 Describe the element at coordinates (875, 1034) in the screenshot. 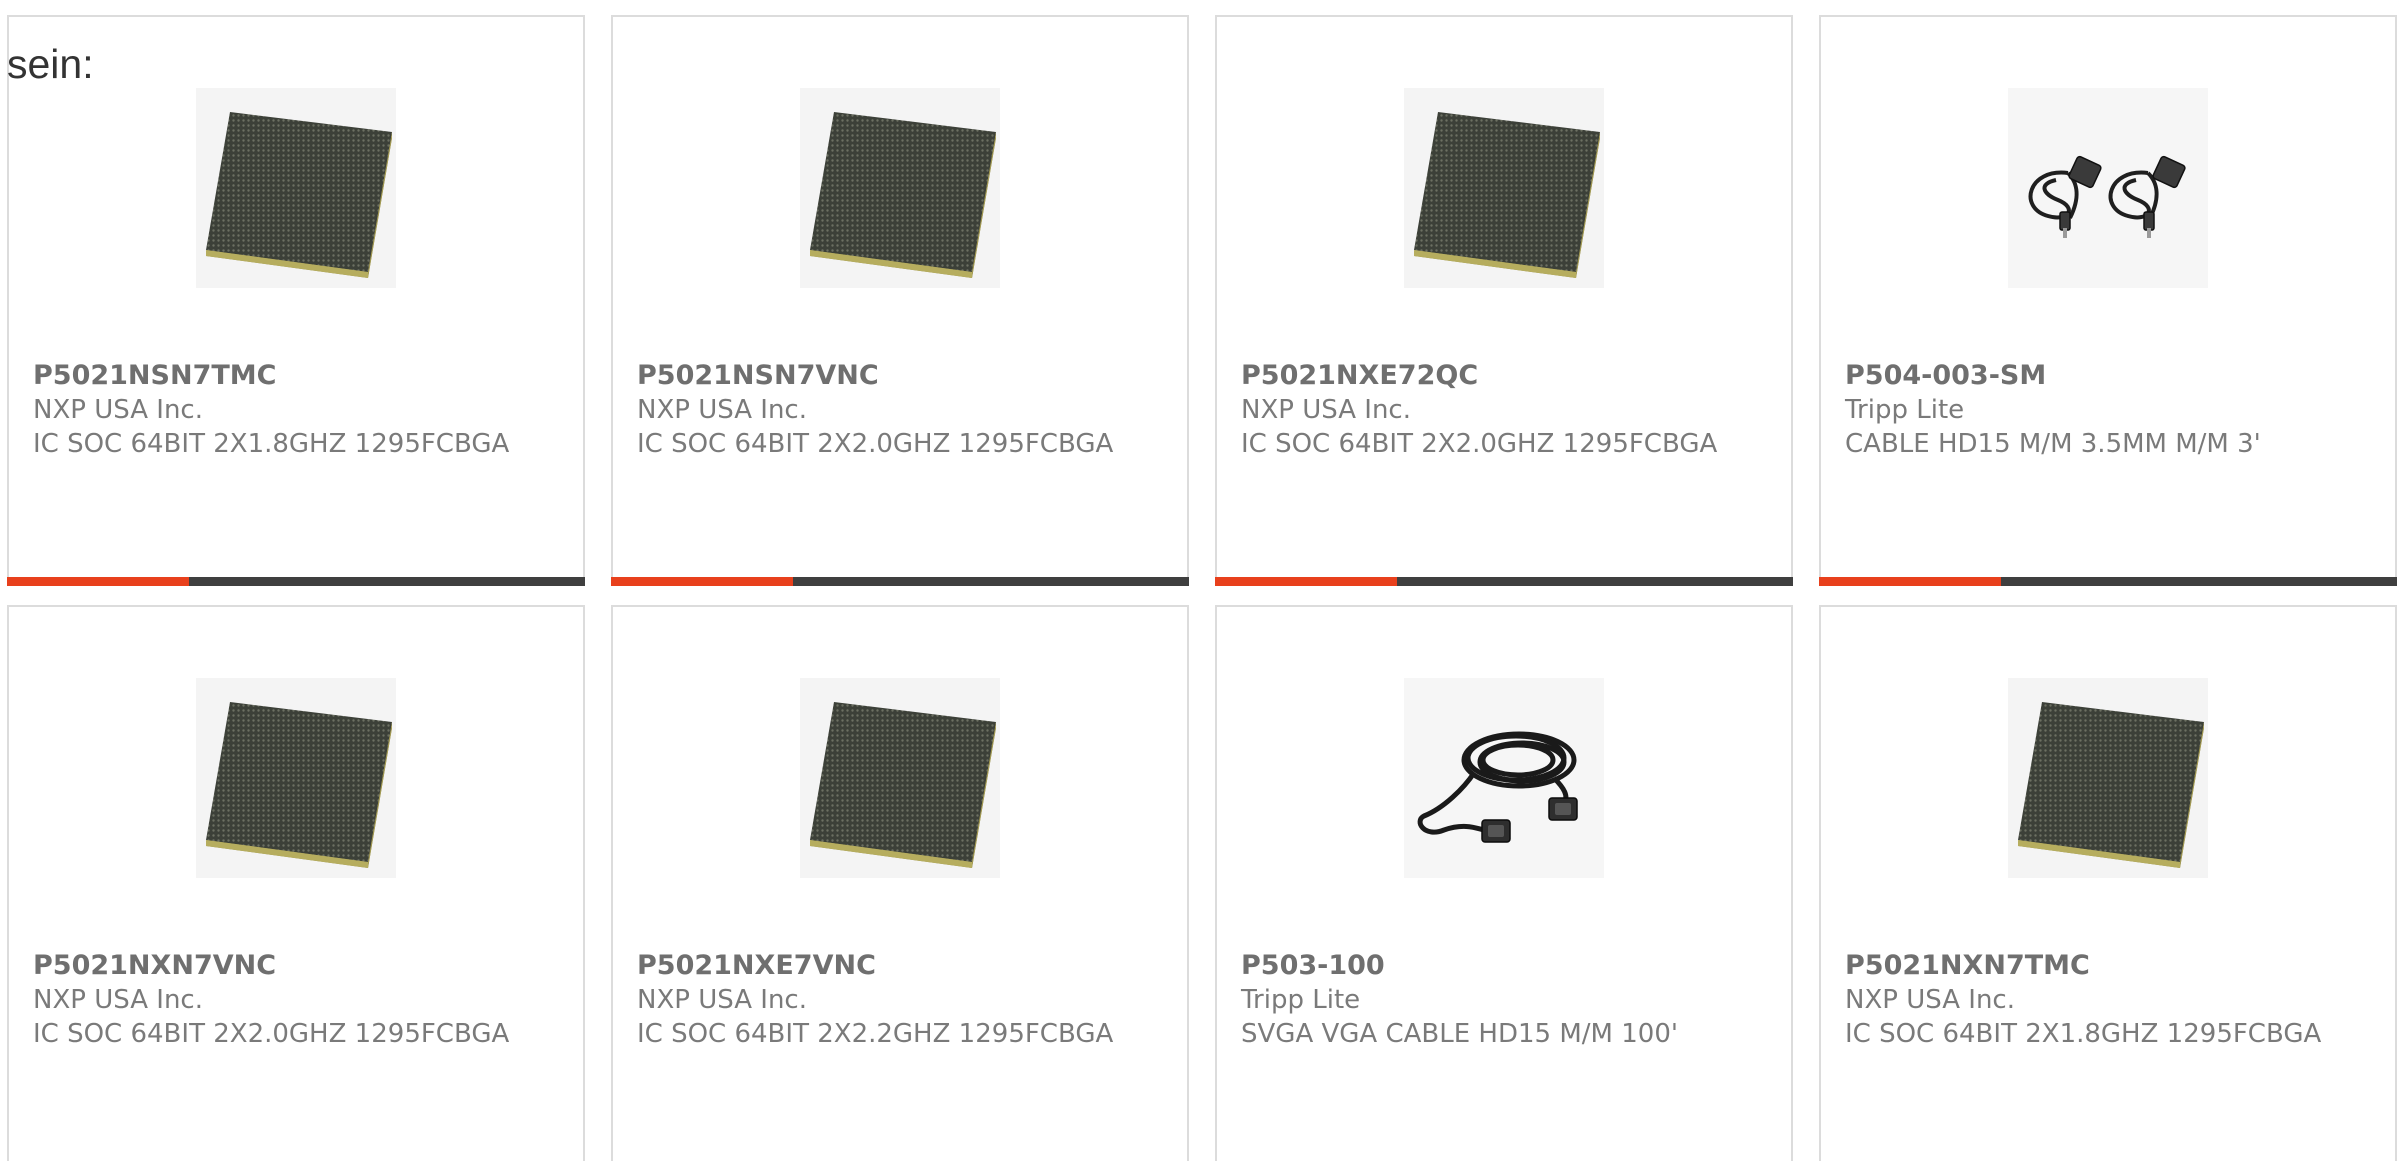

I see `description: IC SOC 64BIT 2X2.2GHZ 1295FCBGA` at that location.